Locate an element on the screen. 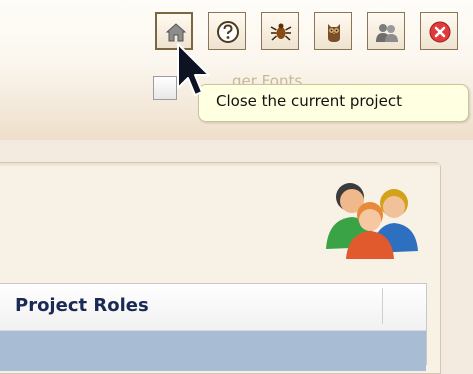  owl-button is located at coordinates (333, 31).